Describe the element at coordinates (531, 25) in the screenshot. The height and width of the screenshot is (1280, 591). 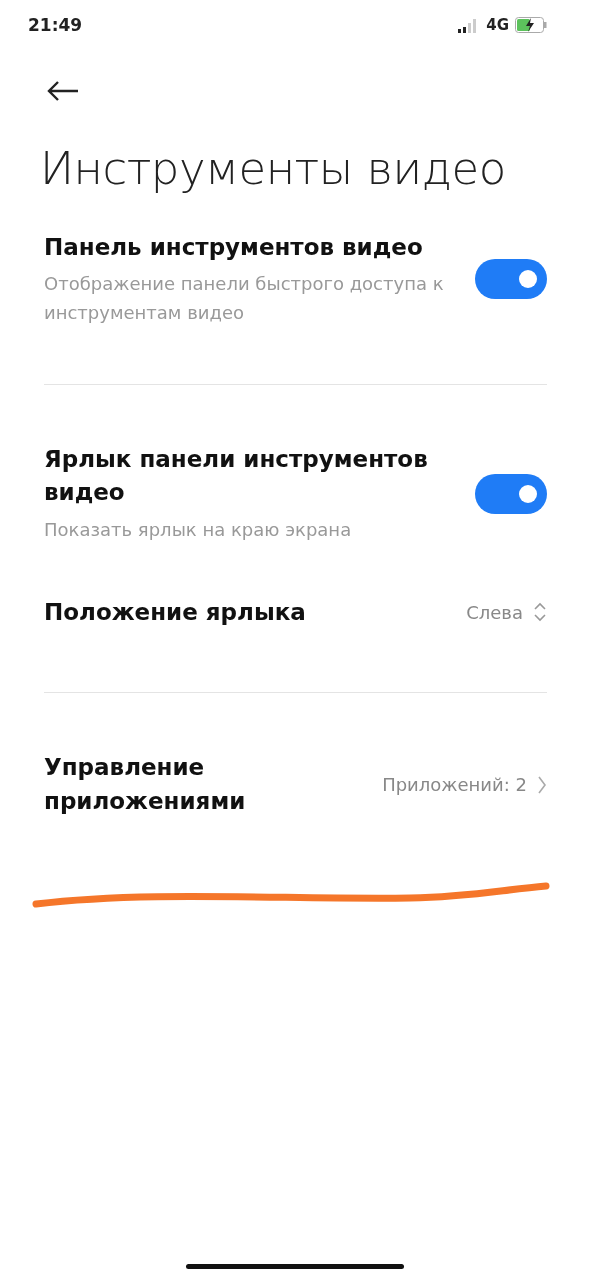
I see `battery-charging-icon` at that location.